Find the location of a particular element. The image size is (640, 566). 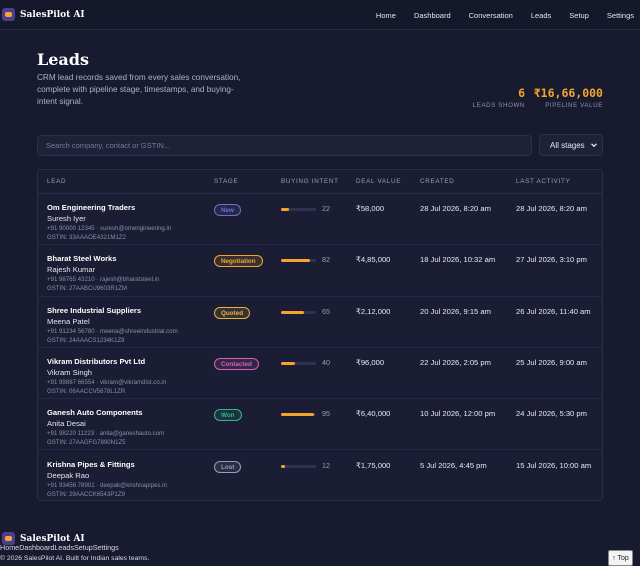

lead-phone-email: +91 93456 78901 · deepak@krishnapipes.in is located at coordinates (107, 485).